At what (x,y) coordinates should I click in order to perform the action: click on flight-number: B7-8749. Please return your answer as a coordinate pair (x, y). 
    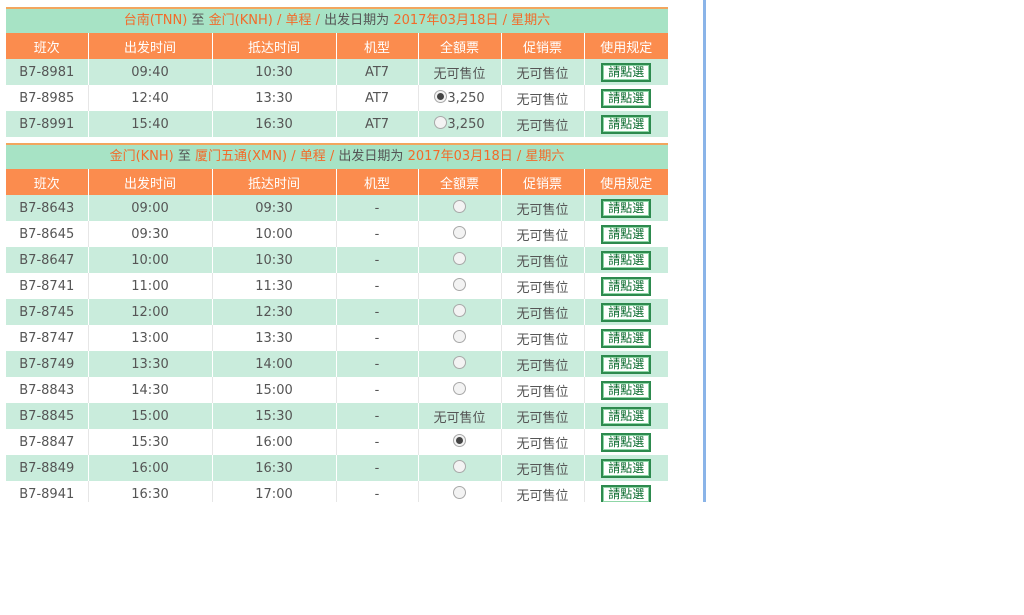
    Looking at the image, I should click on (47, 364).